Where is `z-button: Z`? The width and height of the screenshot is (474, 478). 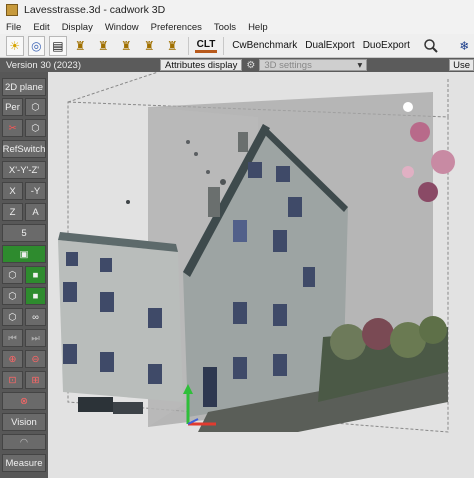 z-button: Z is located at coordinates (12, 212).